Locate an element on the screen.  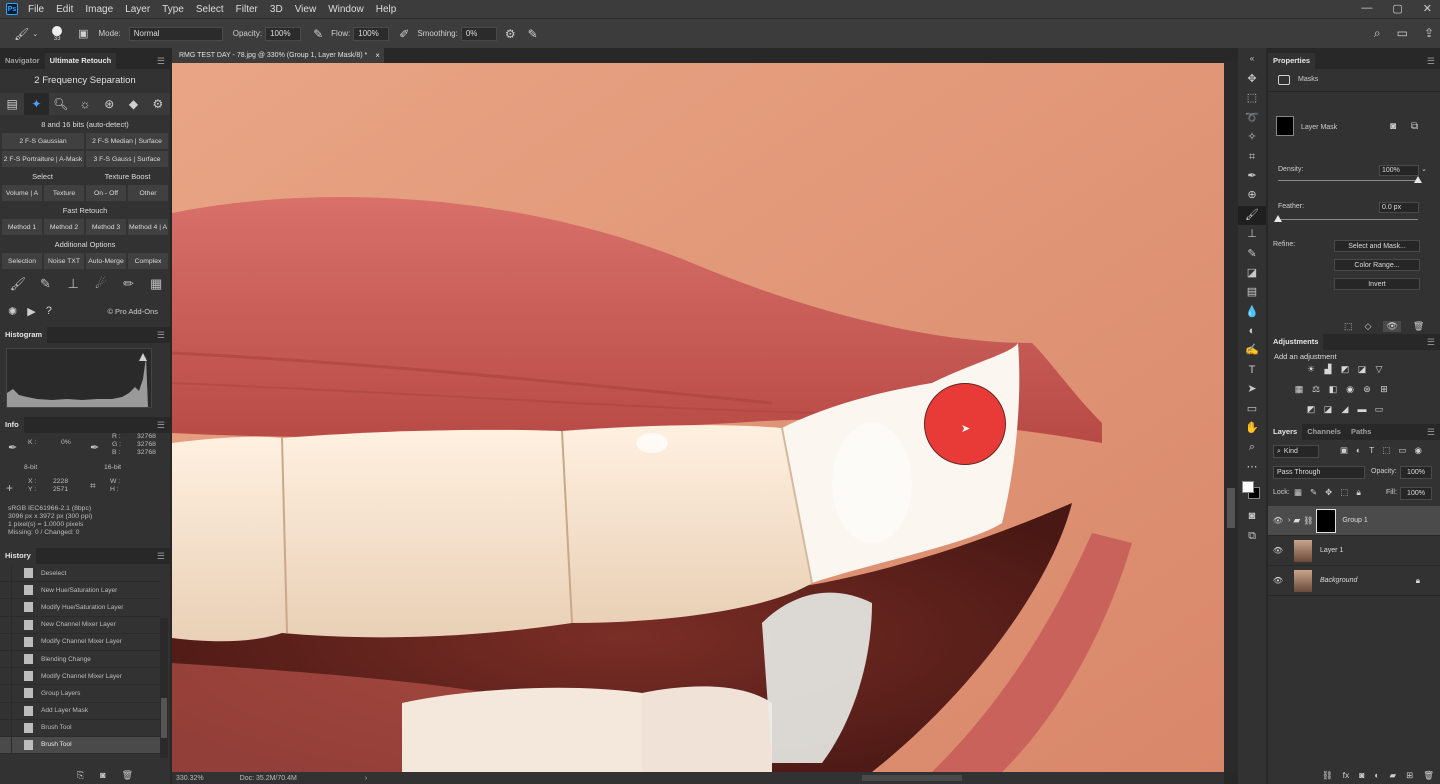
horizontal-scroll-thumb is located at coordinates (912, 778).